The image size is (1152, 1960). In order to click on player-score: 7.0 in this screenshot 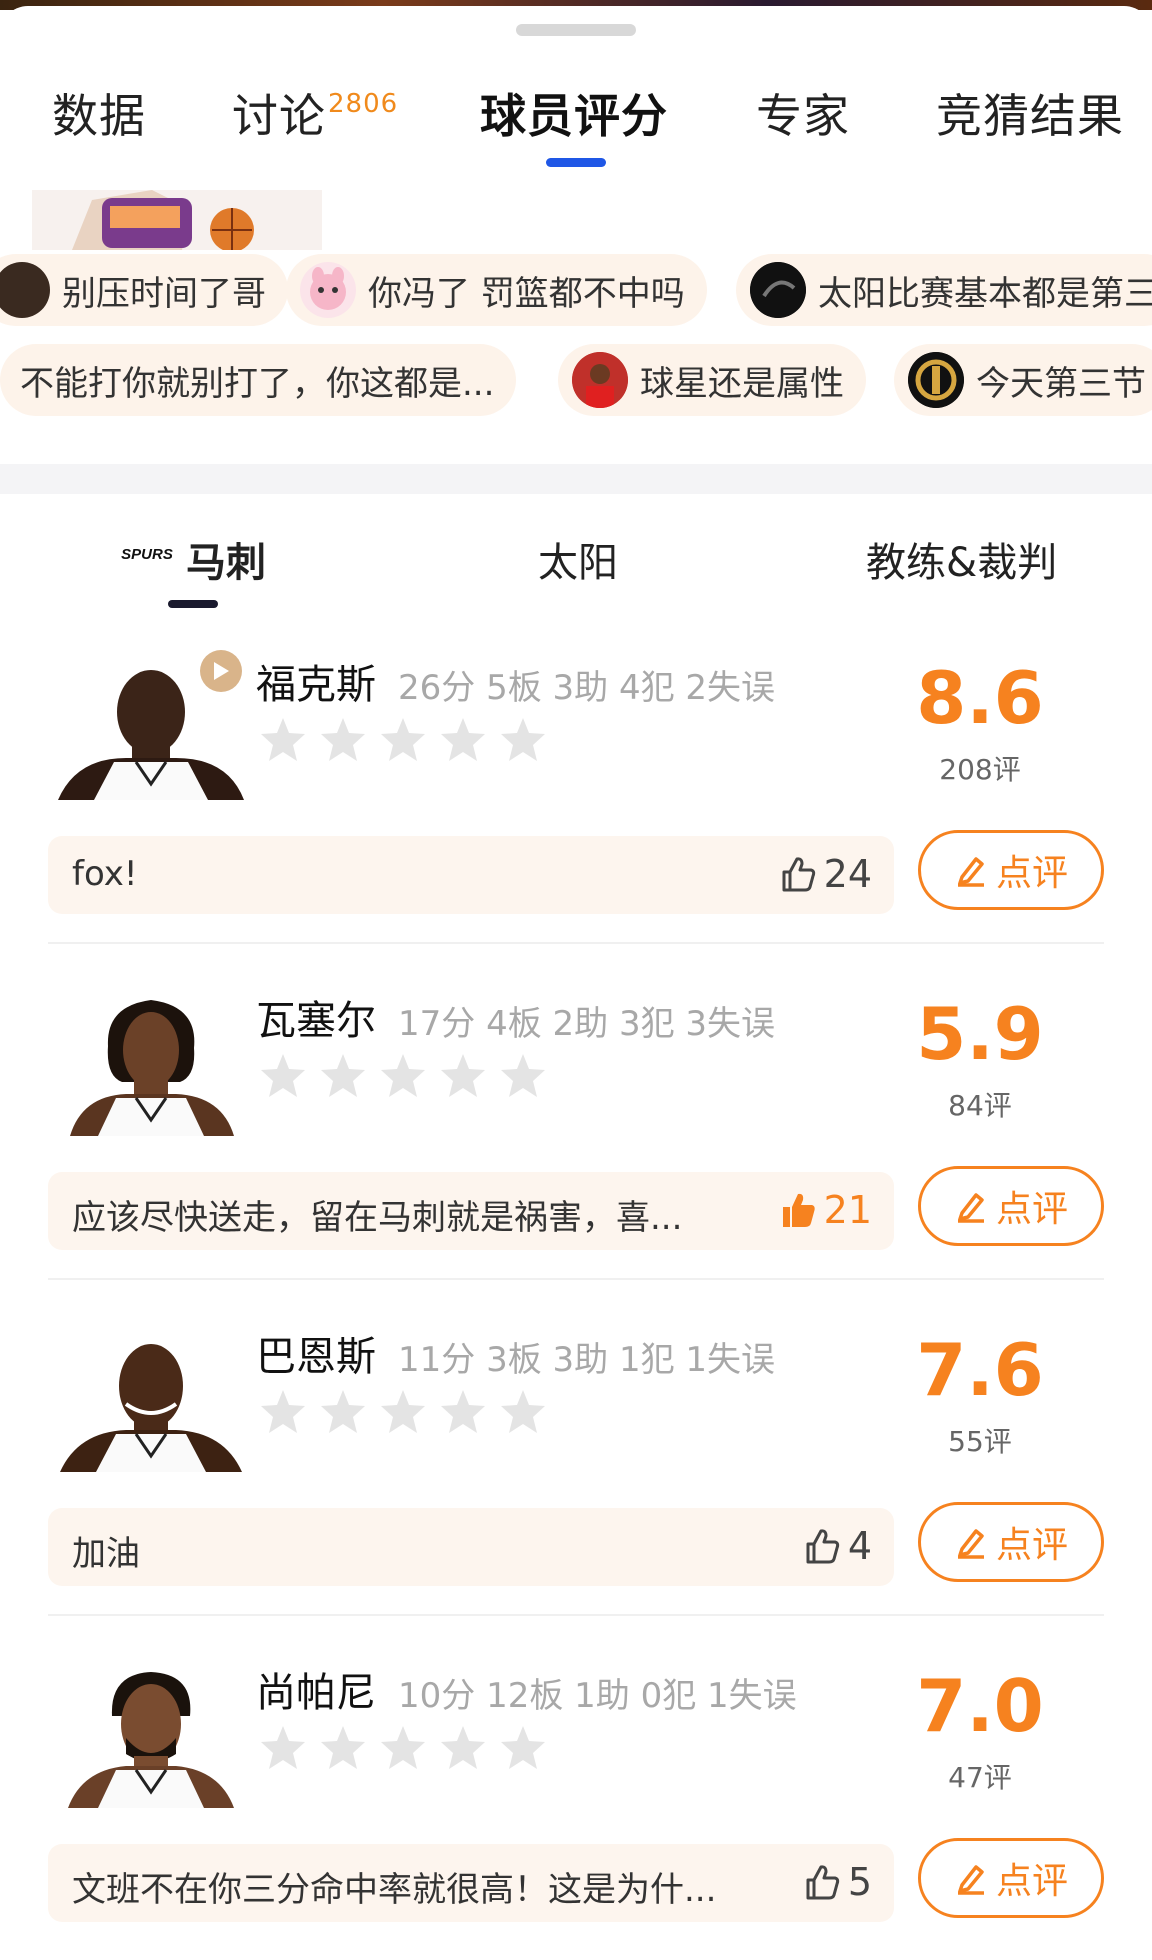, I will do `click(980, 1706)`.